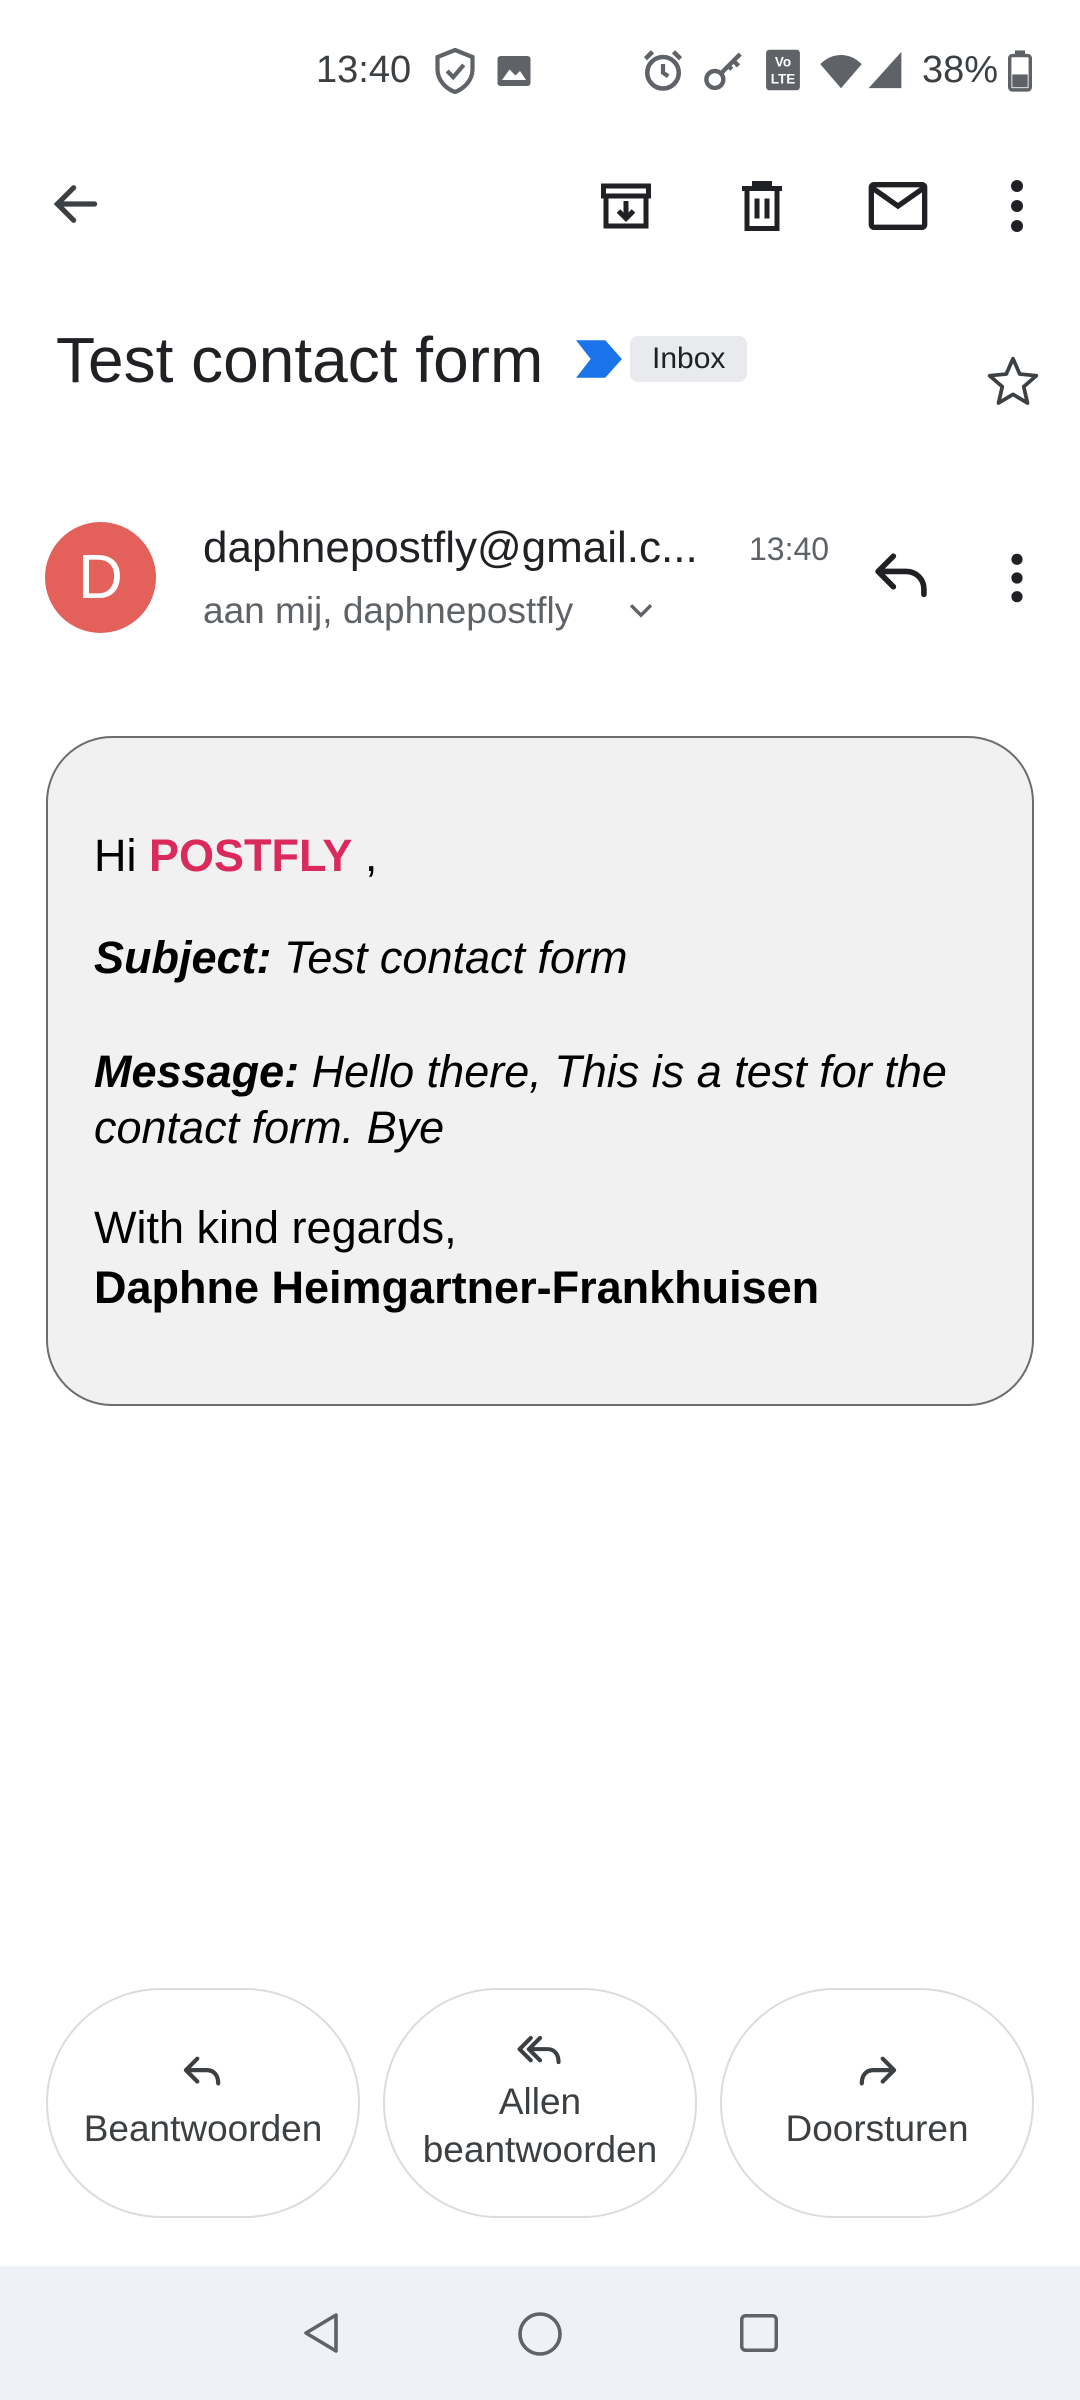  What do you see at coordinates (540, 2051) in the screenshot?
I see `reply-all-icon` at bounding box center [540, 2051].